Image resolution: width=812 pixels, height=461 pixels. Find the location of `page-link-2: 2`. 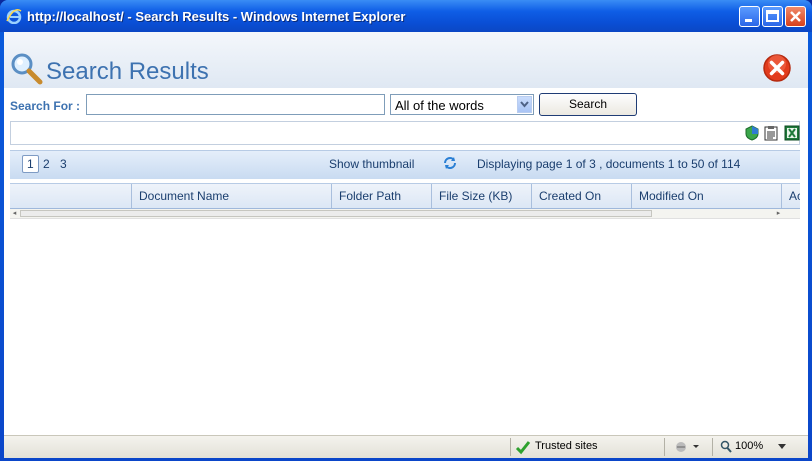

page-link-2: 2 is located at coordinates (46, 164).